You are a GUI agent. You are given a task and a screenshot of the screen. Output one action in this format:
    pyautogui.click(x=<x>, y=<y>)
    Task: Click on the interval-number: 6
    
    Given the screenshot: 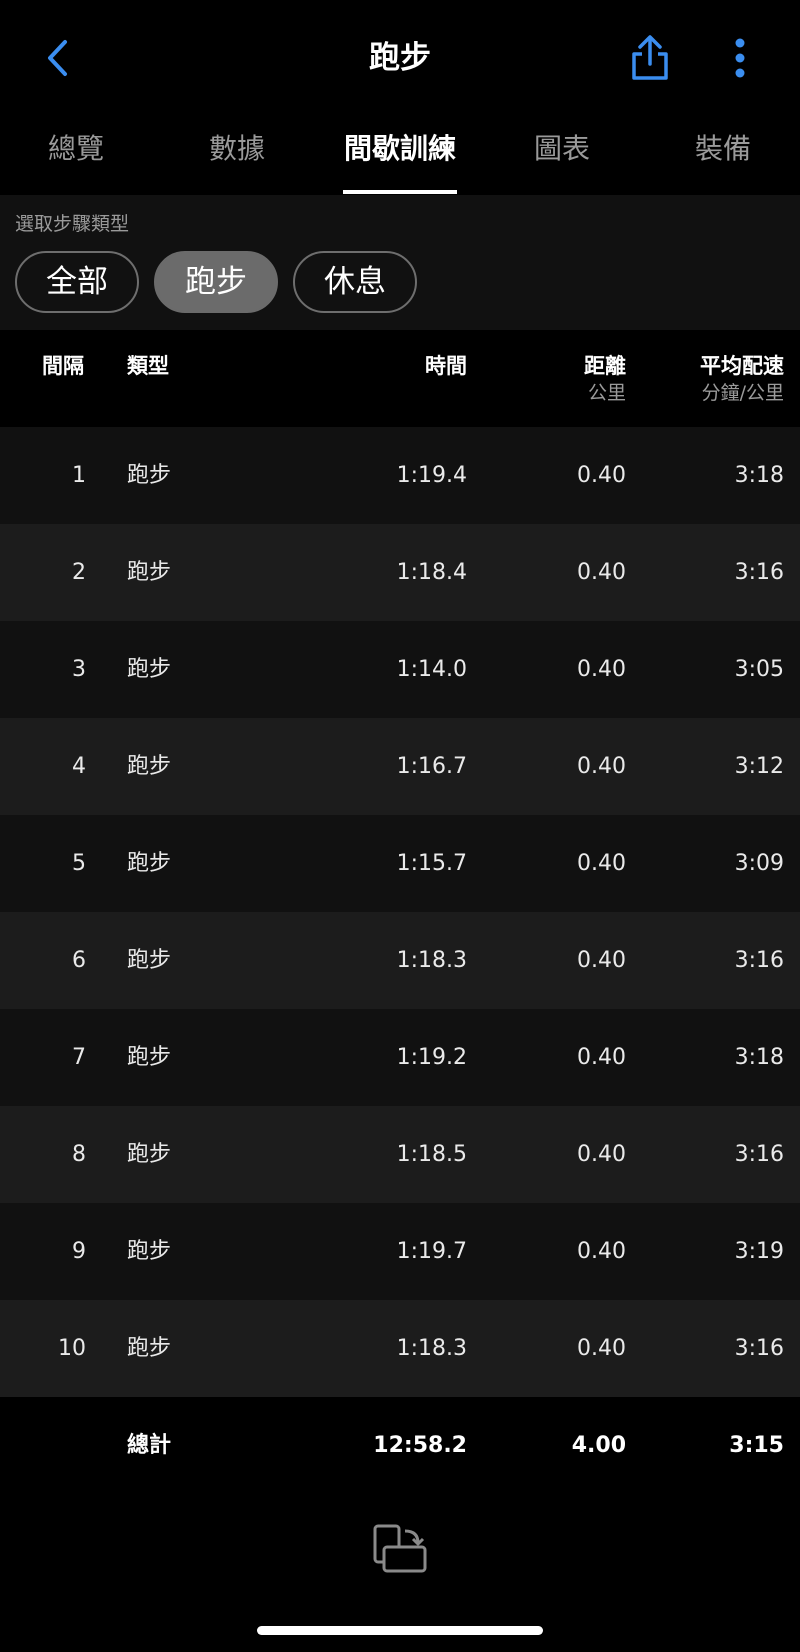 What is the action you would take?
    pyautogui.click(x=79, y=960)
    